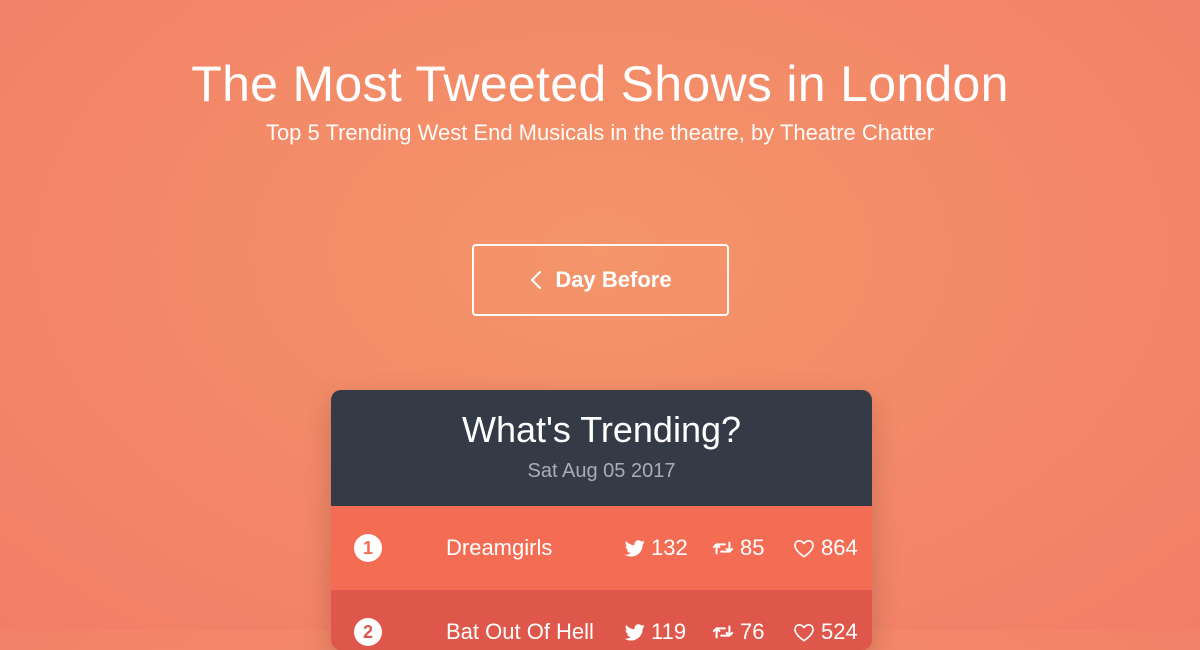  I want to click on tweet-count-value: 132, so click(669, 547).